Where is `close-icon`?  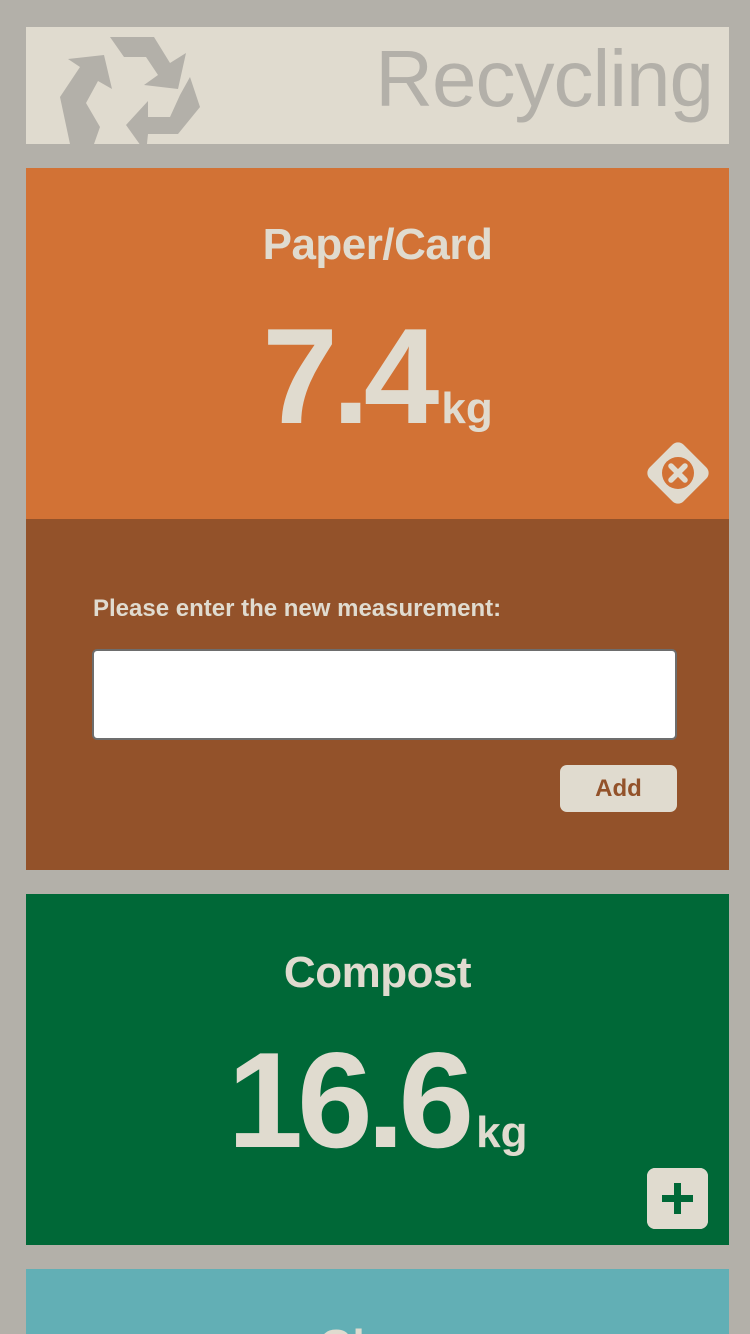 close-icon is located at coordinates (678, 473).